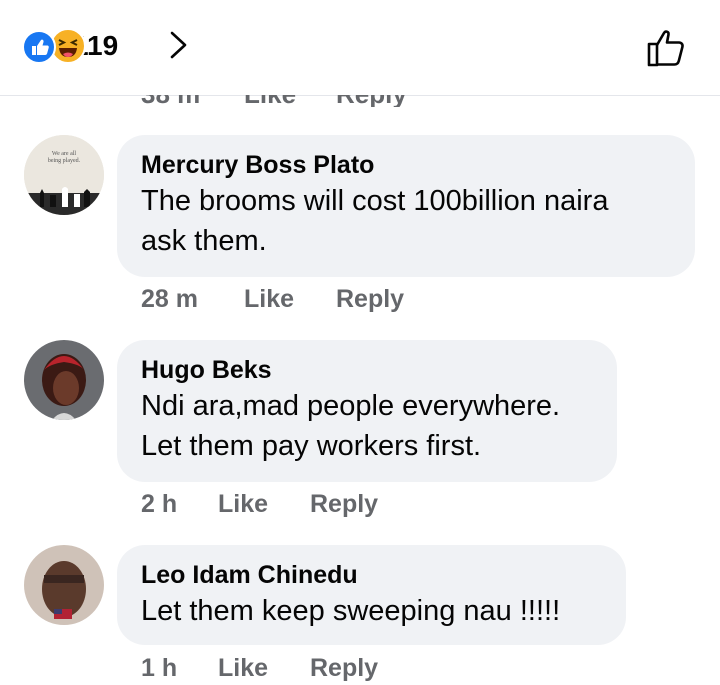 This screenshot has width=720, height=685. I want to click on previous-comment-actions: 38 m Like Reply, so click(360, 101).